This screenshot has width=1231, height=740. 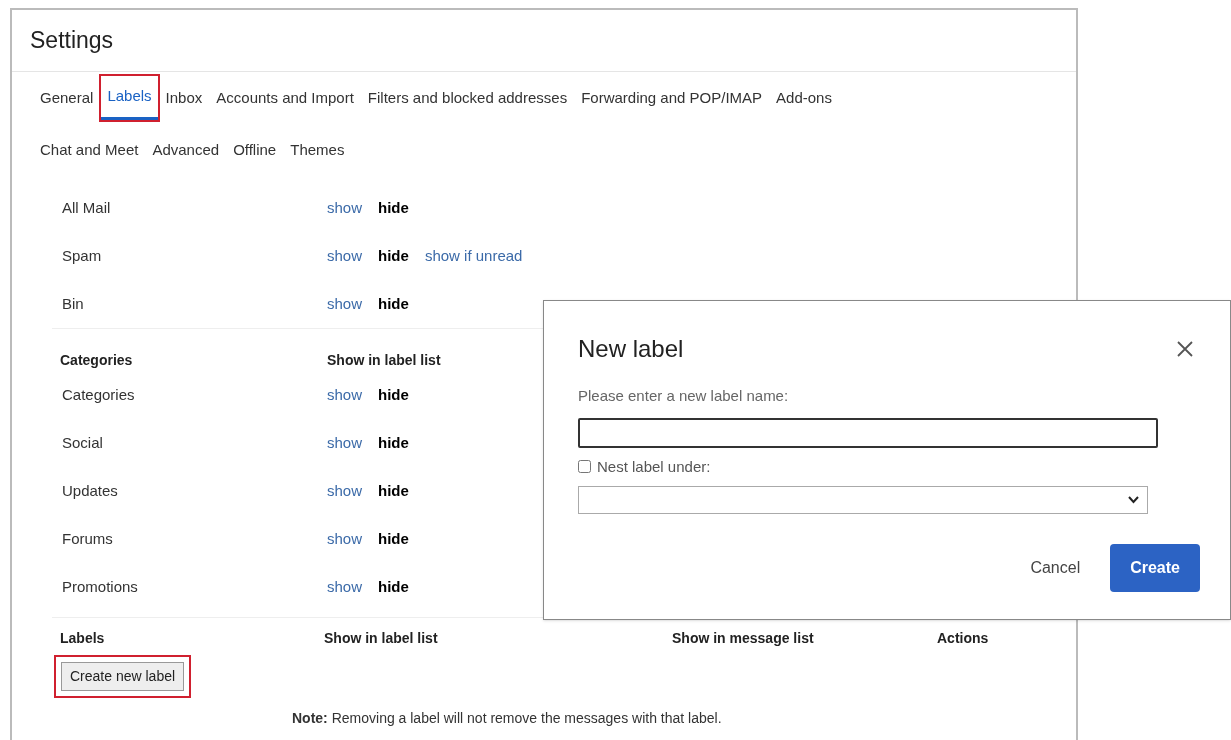 I want to click on label-name: All Mail, so click(x=86, y=207).